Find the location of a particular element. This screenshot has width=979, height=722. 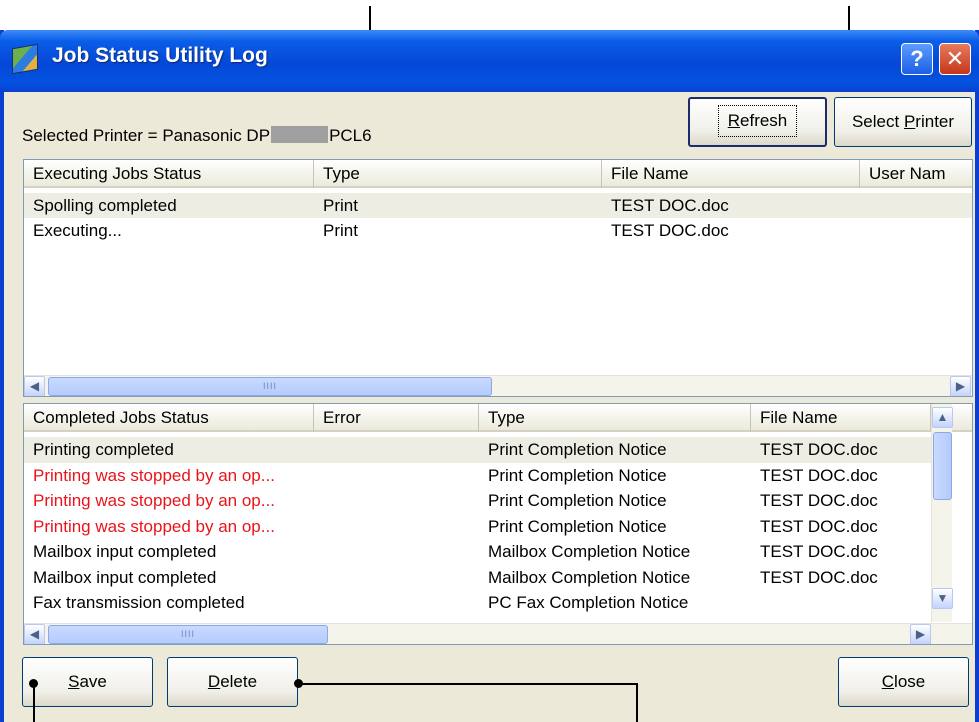

completed-scroll-thumb: IIII is located at coordinates (188, 634).